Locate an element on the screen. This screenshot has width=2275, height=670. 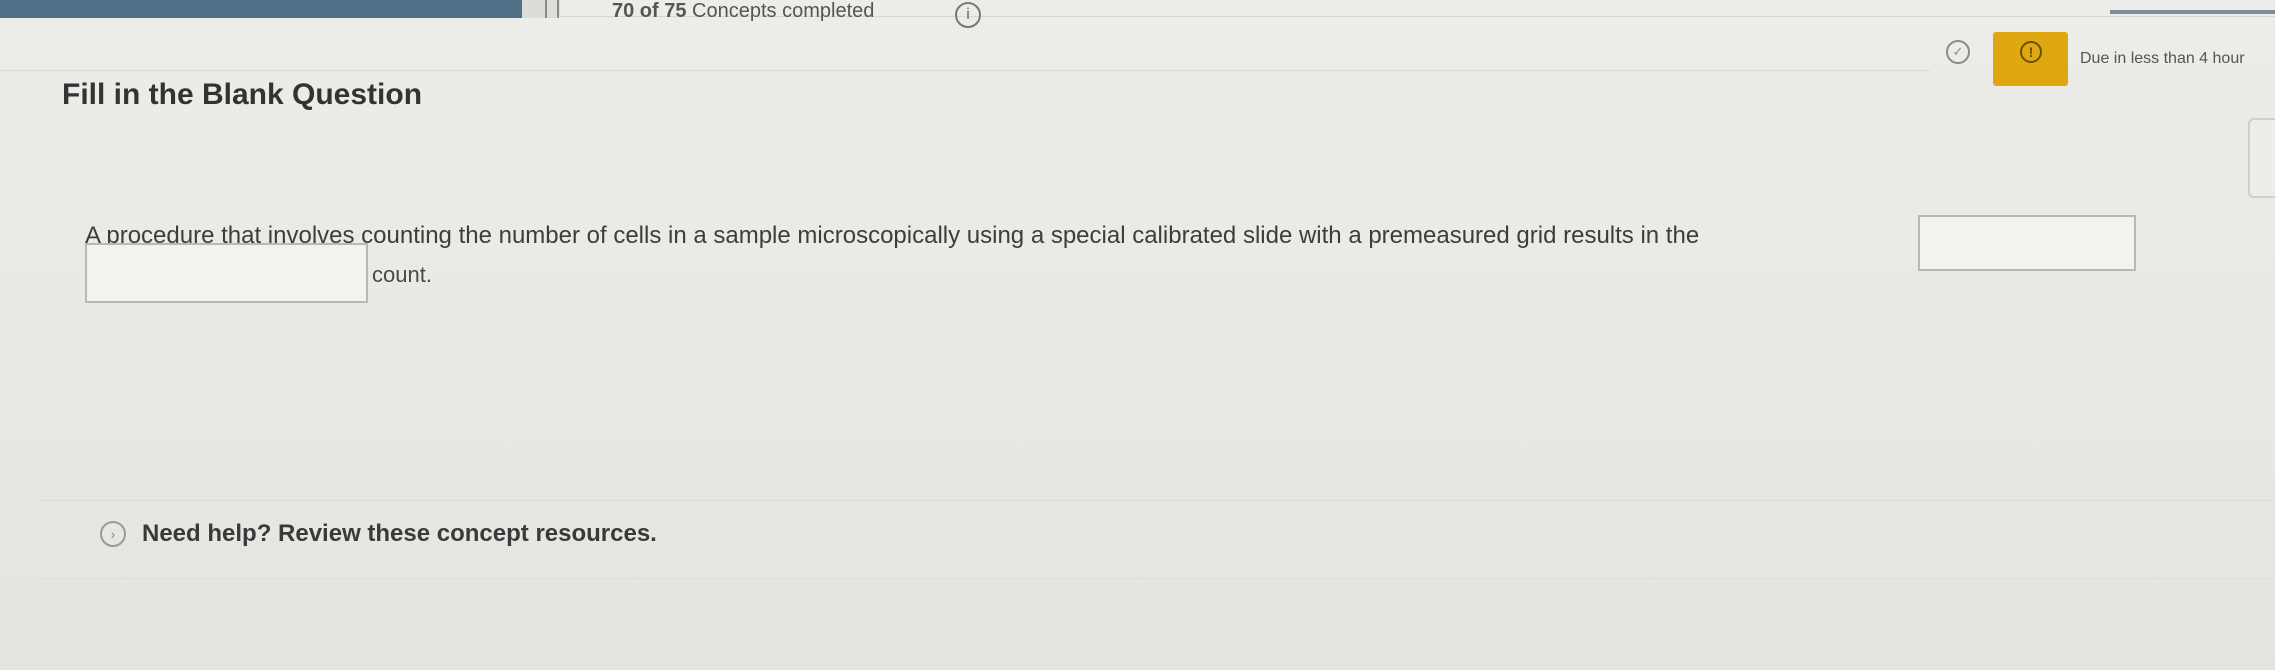
due-text: Due in less than 4 hour is located at coordinates (2162, 58).